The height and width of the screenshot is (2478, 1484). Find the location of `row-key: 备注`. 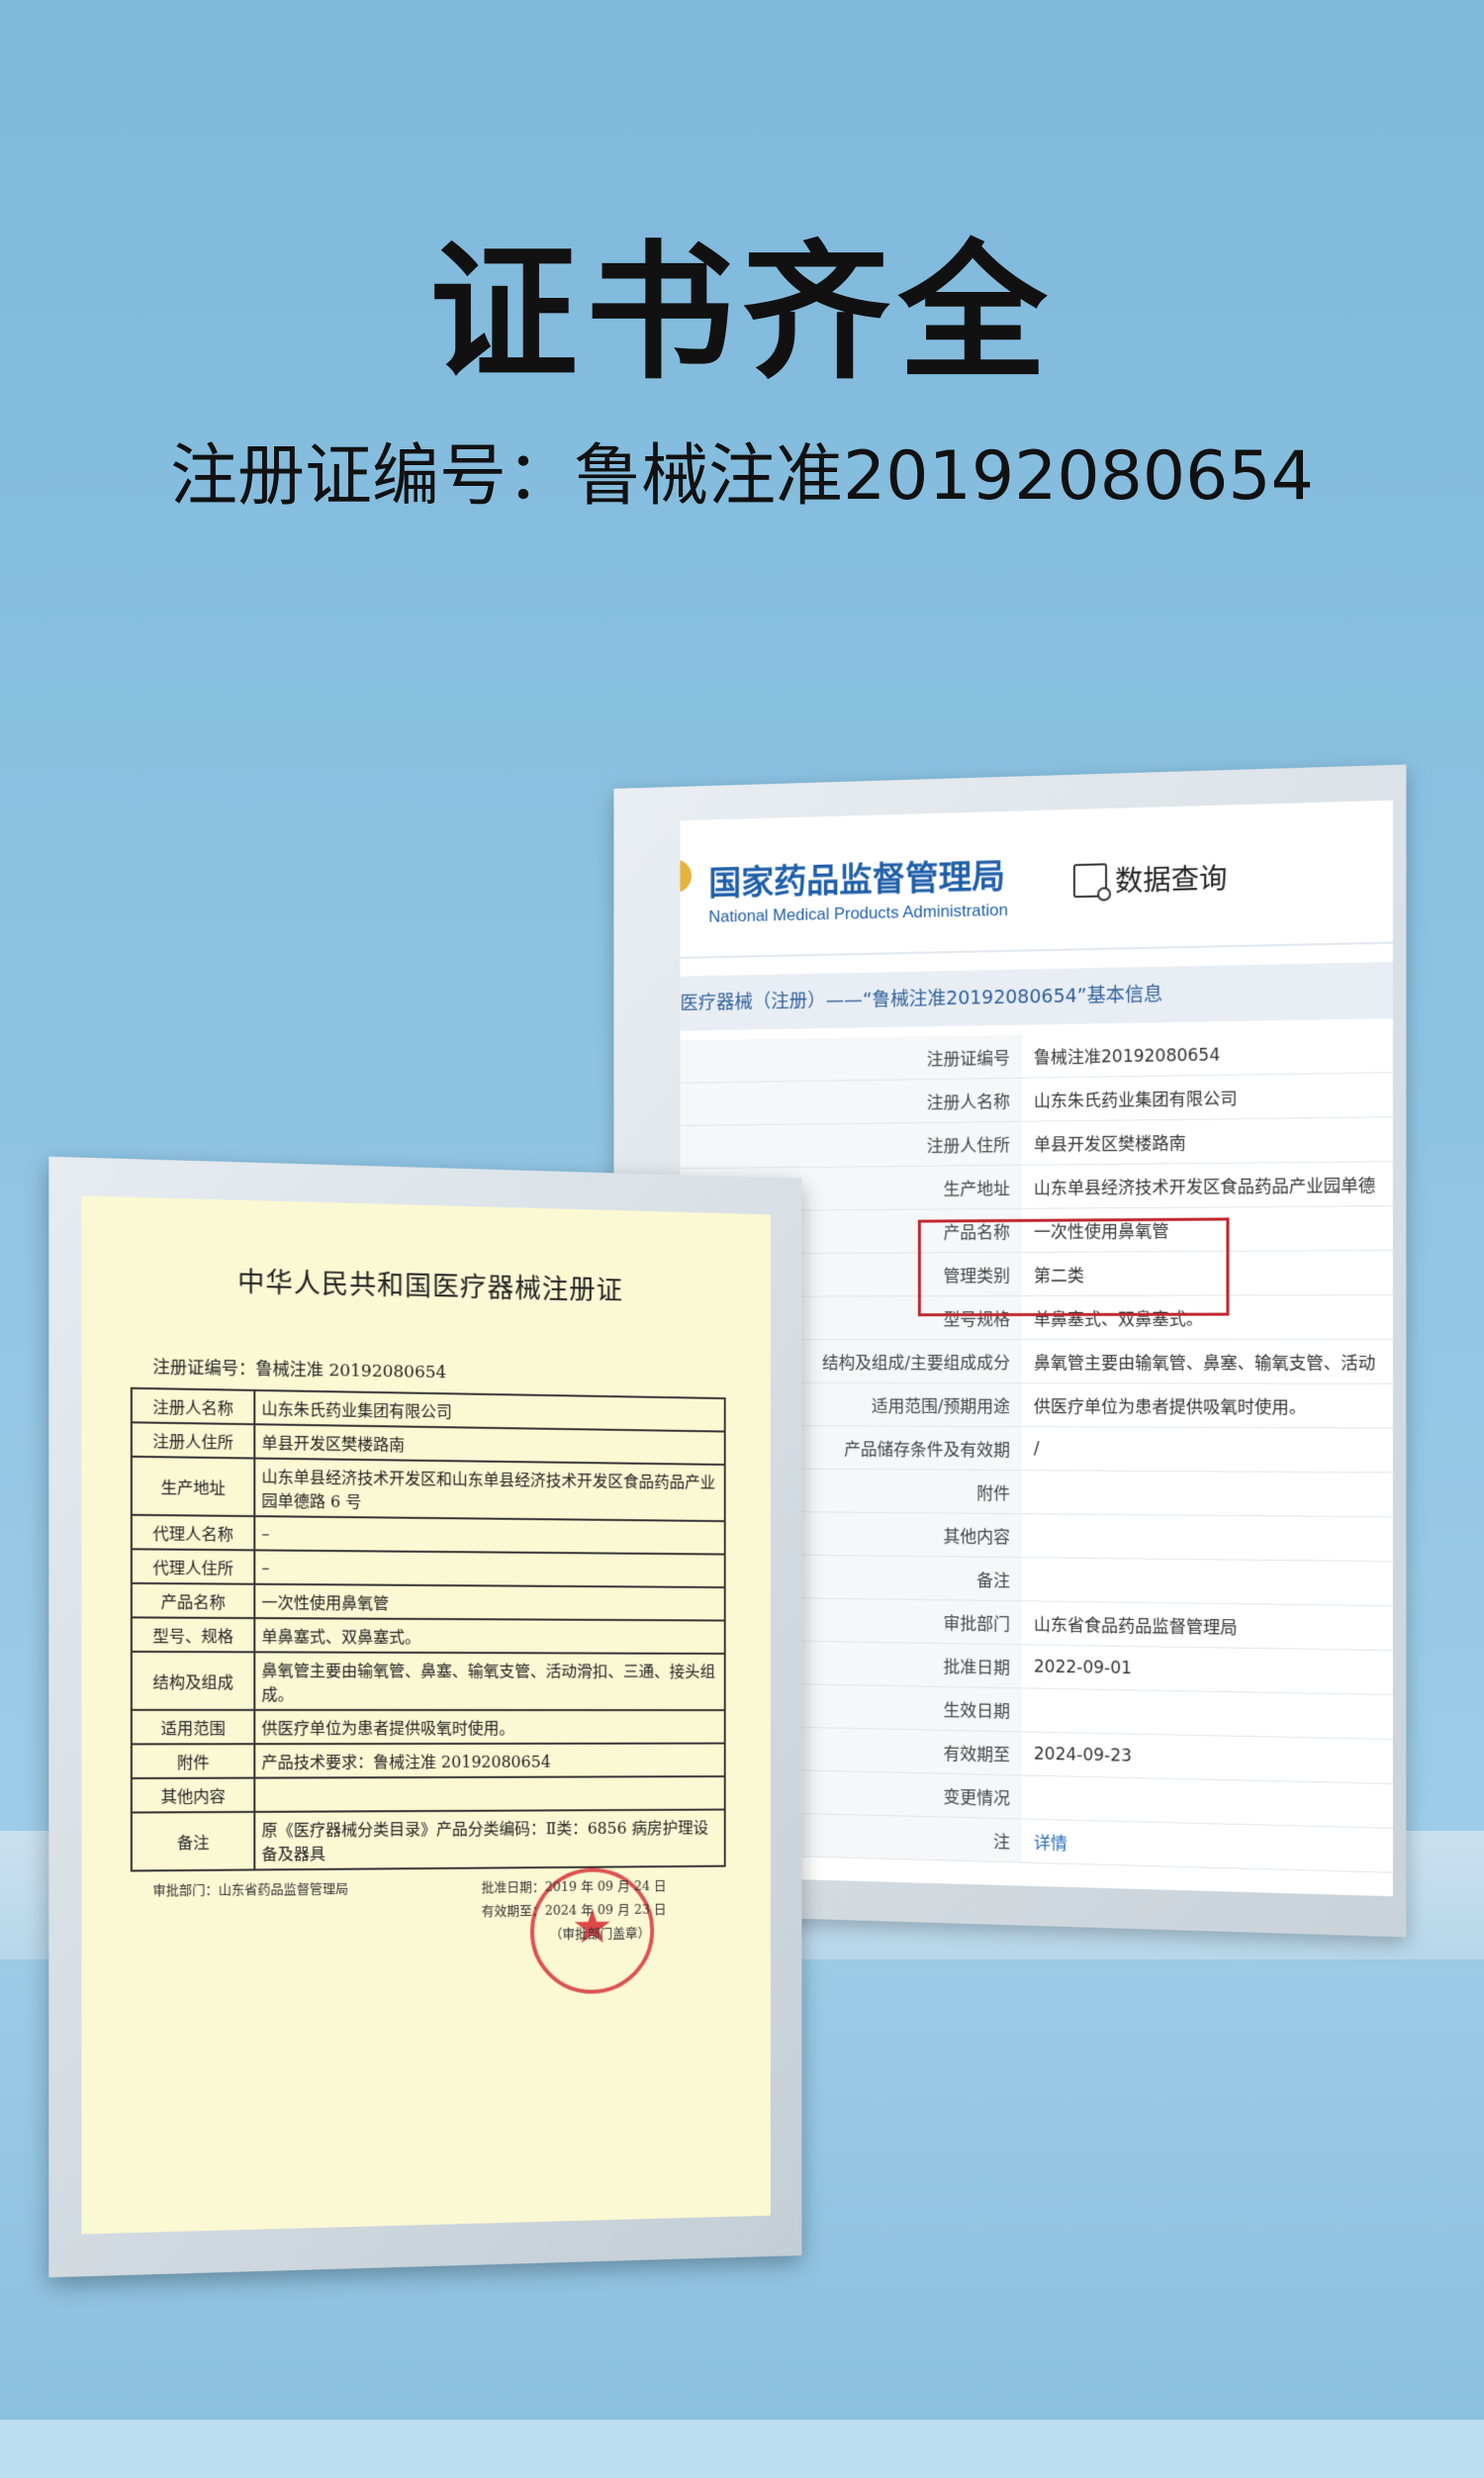

row-key: 备注 is located at coordinates (193, 1841).